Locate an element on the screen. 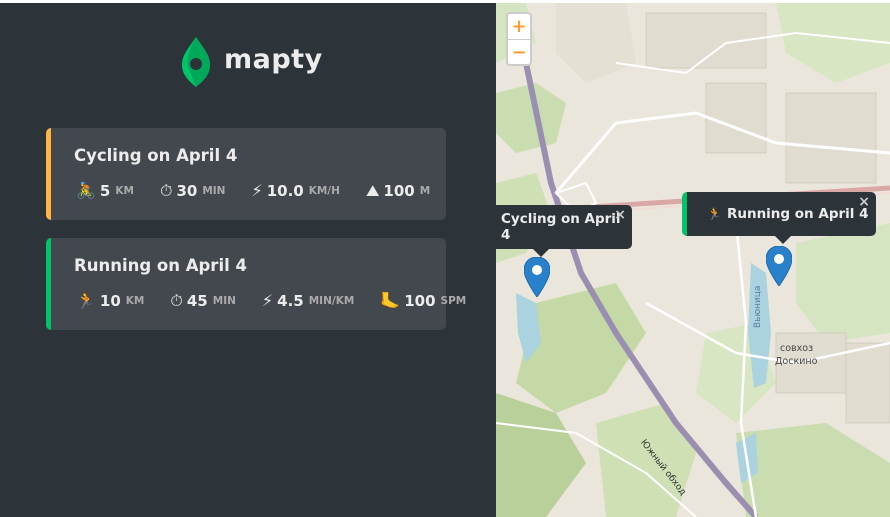 The width and height of the screenshot is (890, 517). foot-icon: 🦶 is located at coordinates (390, 300).